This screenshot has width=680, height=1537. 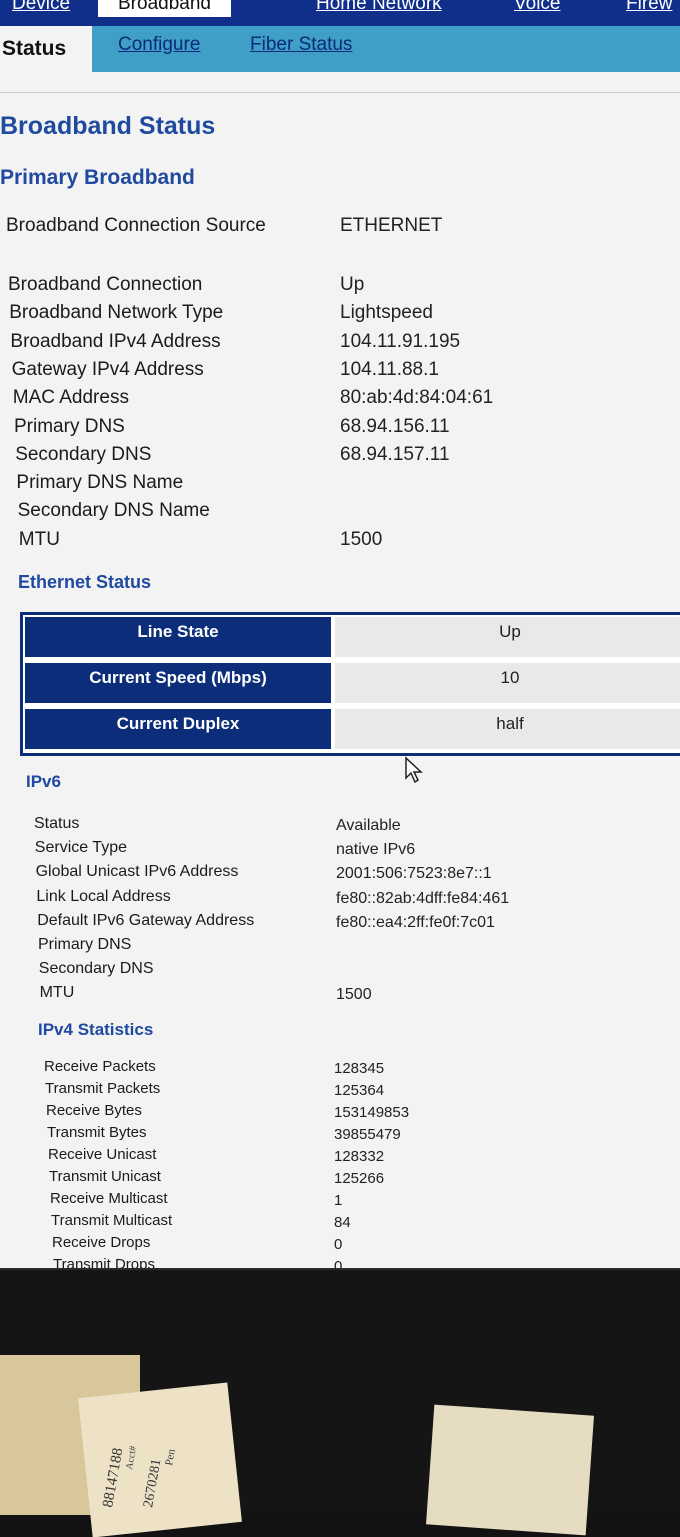 I want to click on connection-source-value: ETHERNET, so click(x=391, y=225).